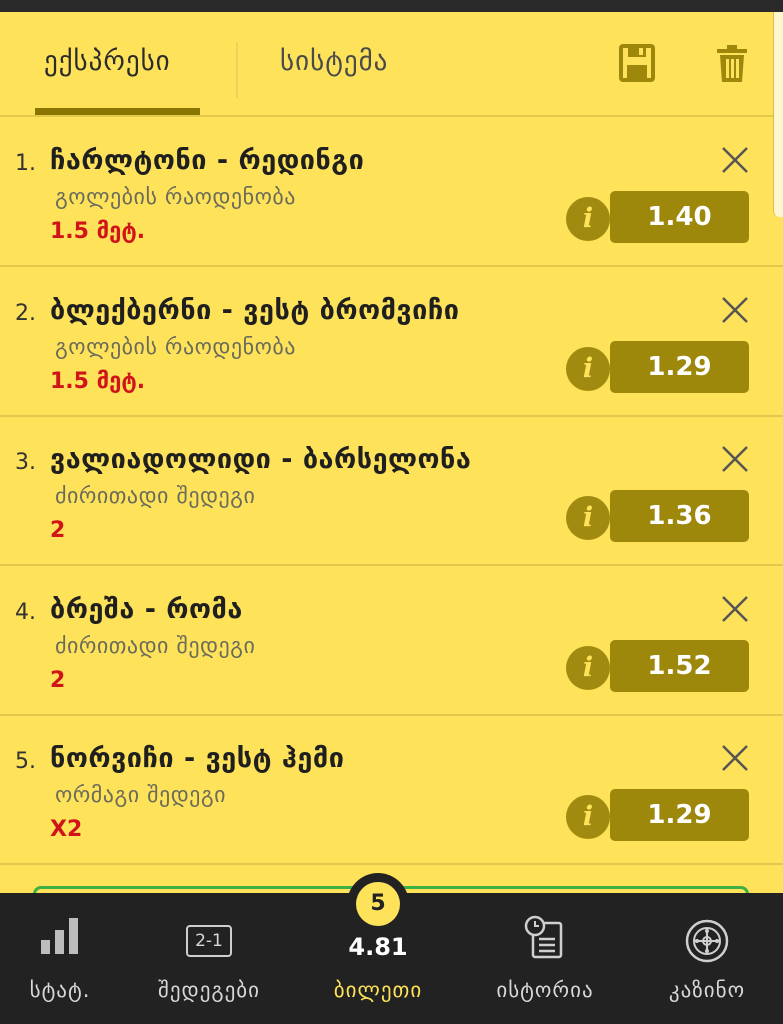 Image resolution: width=783 pixels, height=1024 pixels. I want to click on bet-type-tabs: ექსპრესი სისტემა, so click(391, 64).